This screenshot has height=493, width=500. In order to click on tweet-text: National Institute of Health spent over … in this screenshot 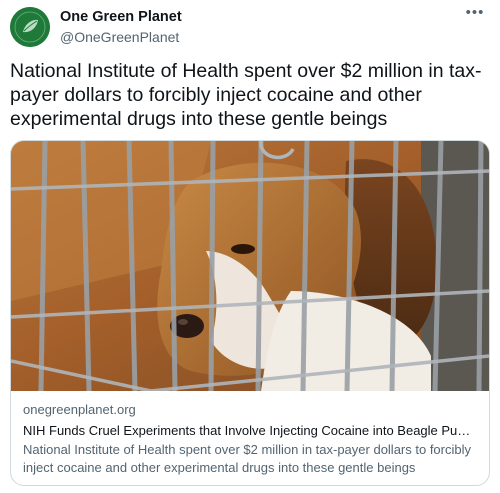, I will do `click(246, 95)`.